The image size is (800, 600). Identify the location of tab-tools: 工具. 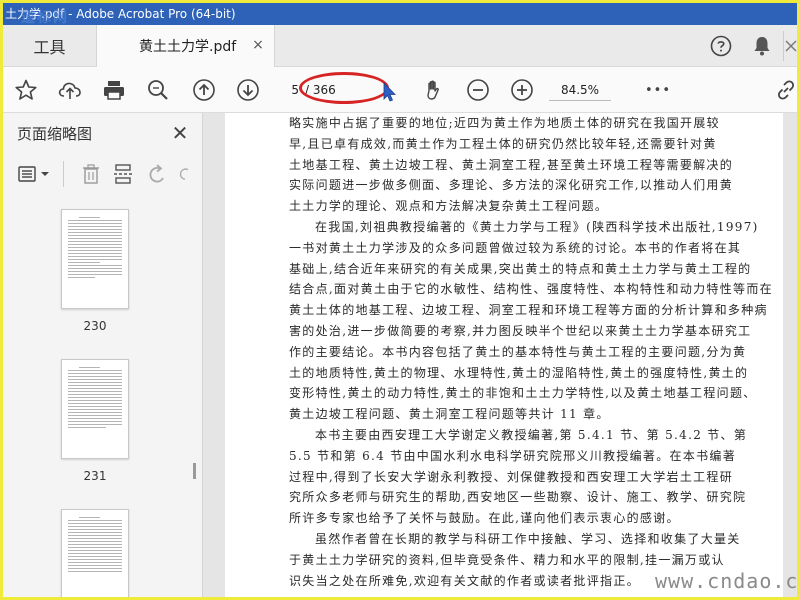
(50, 46).